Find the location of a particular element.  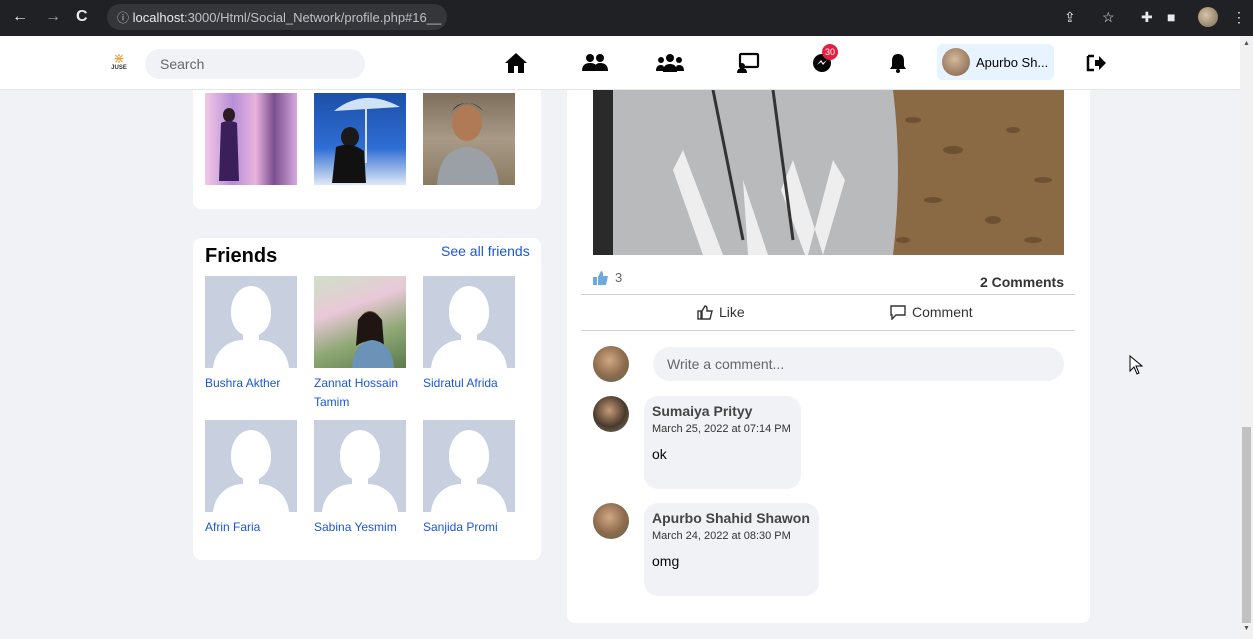

friend-item: Sidratul Afrida is located at coordinates (469, 334).